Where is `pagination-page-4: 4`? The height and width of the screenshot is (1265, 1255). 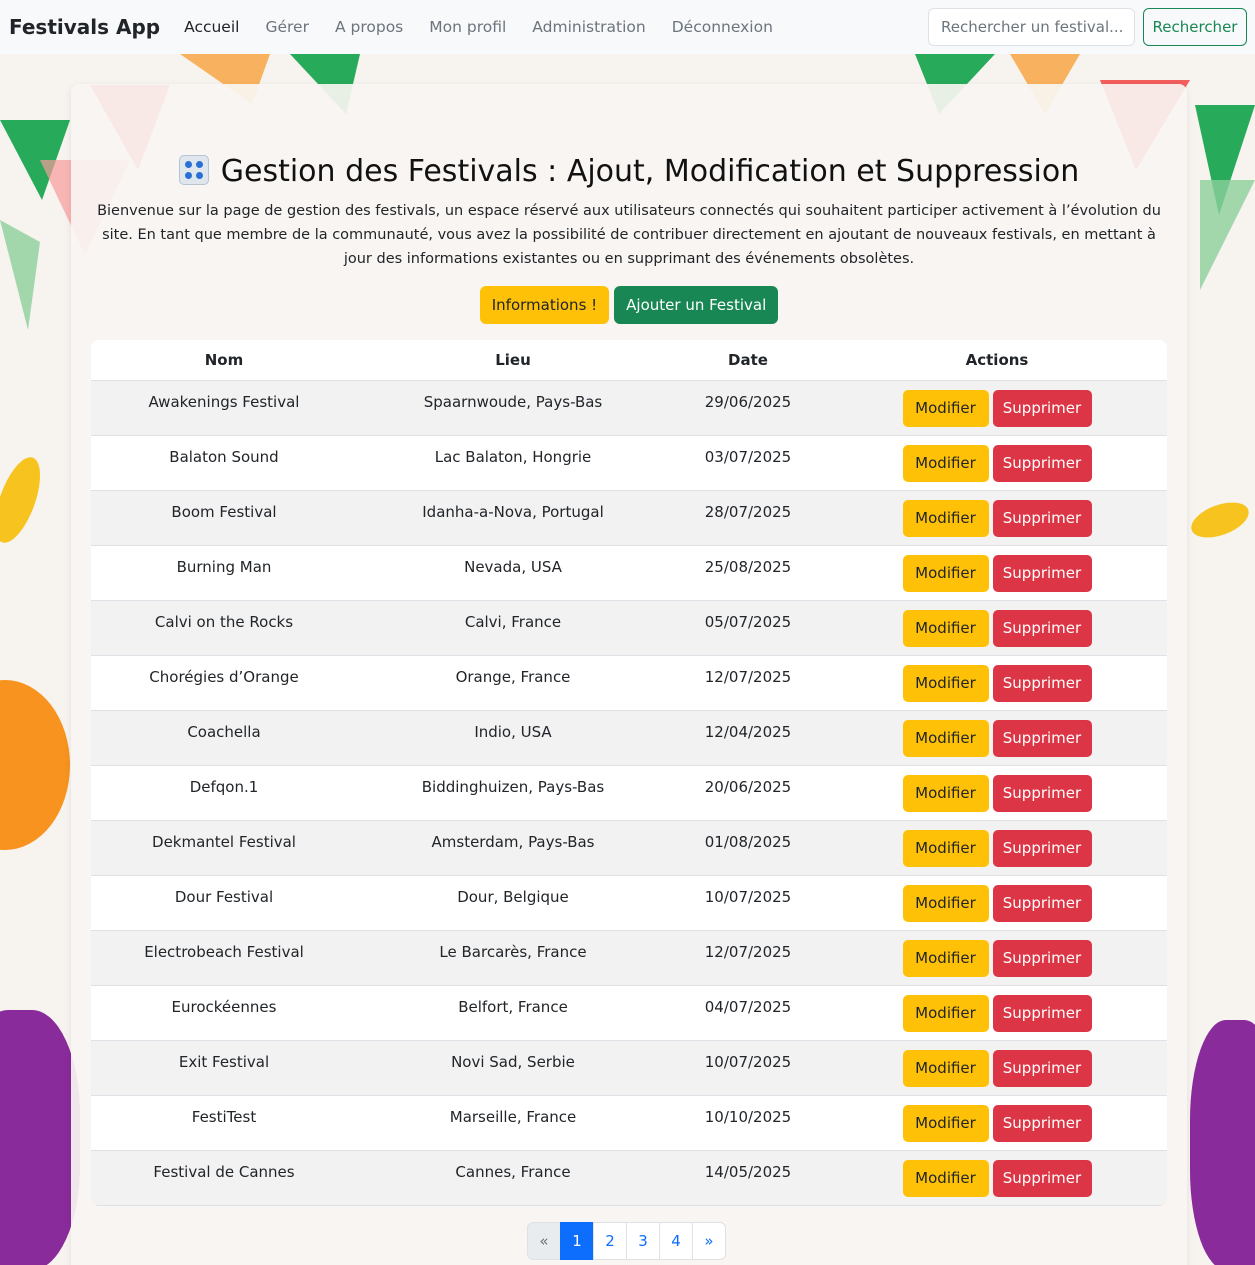 pagination-page-4: 4 is located at coordinates (676, 1241).